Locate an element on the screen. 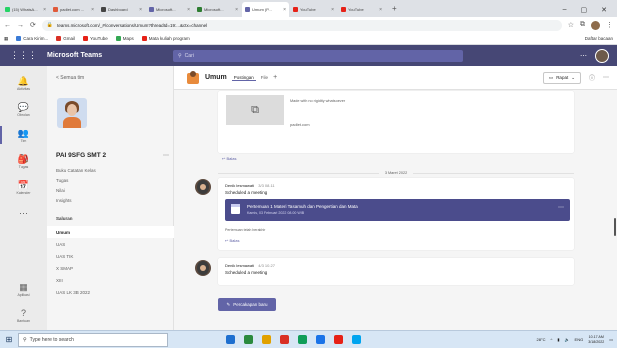  apps-grid-icon: ▦ is located at coordinates (6, 39).